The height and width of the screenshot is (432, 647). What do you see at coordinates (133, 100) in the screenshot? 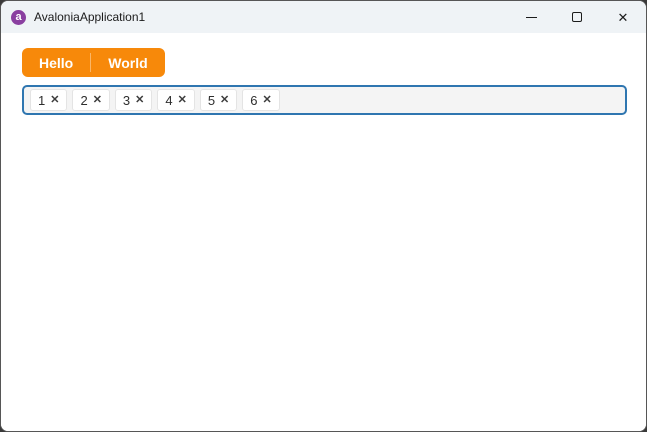
I see `chip-item: 3 ✕` at bounding box center [133, 100].